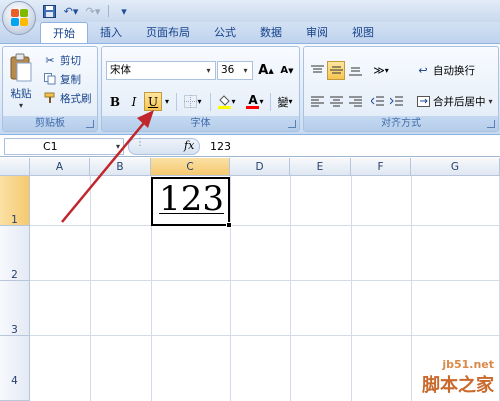  What do you see at coordinates (120, 70) in the screenshot?
I see `font-name-value: 宋体` at bounding box center [120, 70].